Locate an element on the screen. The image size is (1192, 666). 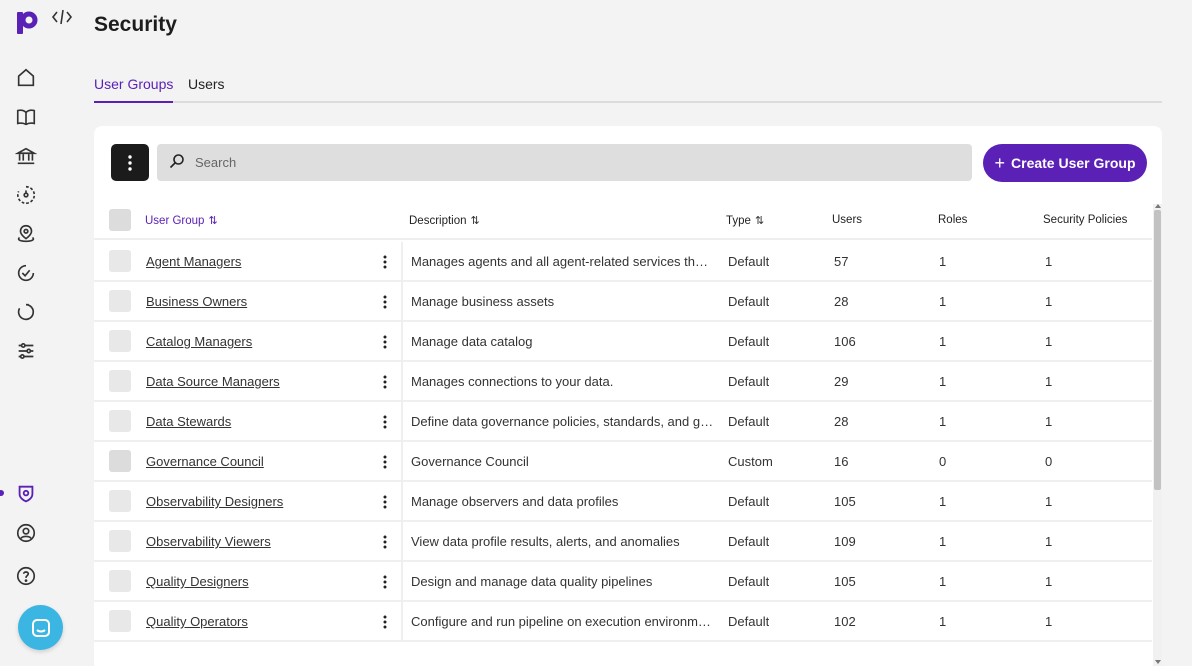
column-label-users: Users is located at coordinates (847, 220).